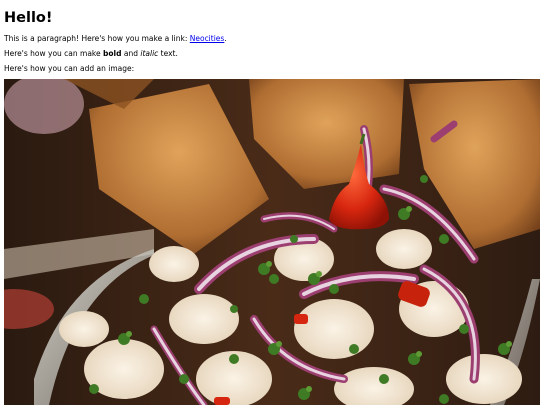  I want to click on formatting-text-1: Here's how you can make, so click(53, 53).